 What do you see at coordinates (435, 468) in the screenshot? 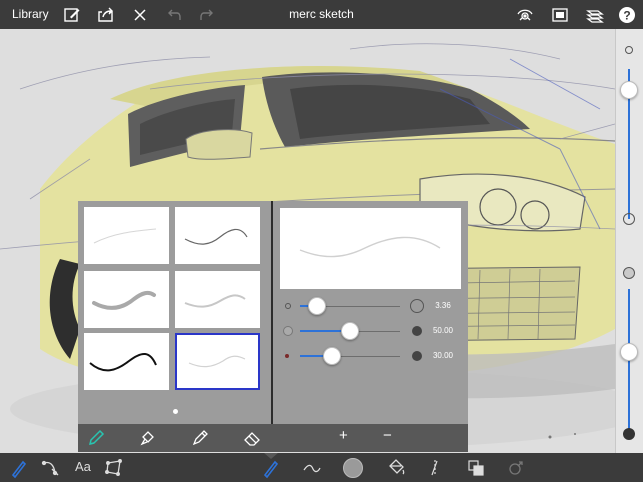
I see `symmetry-icon` at bounding box center [435, 468].